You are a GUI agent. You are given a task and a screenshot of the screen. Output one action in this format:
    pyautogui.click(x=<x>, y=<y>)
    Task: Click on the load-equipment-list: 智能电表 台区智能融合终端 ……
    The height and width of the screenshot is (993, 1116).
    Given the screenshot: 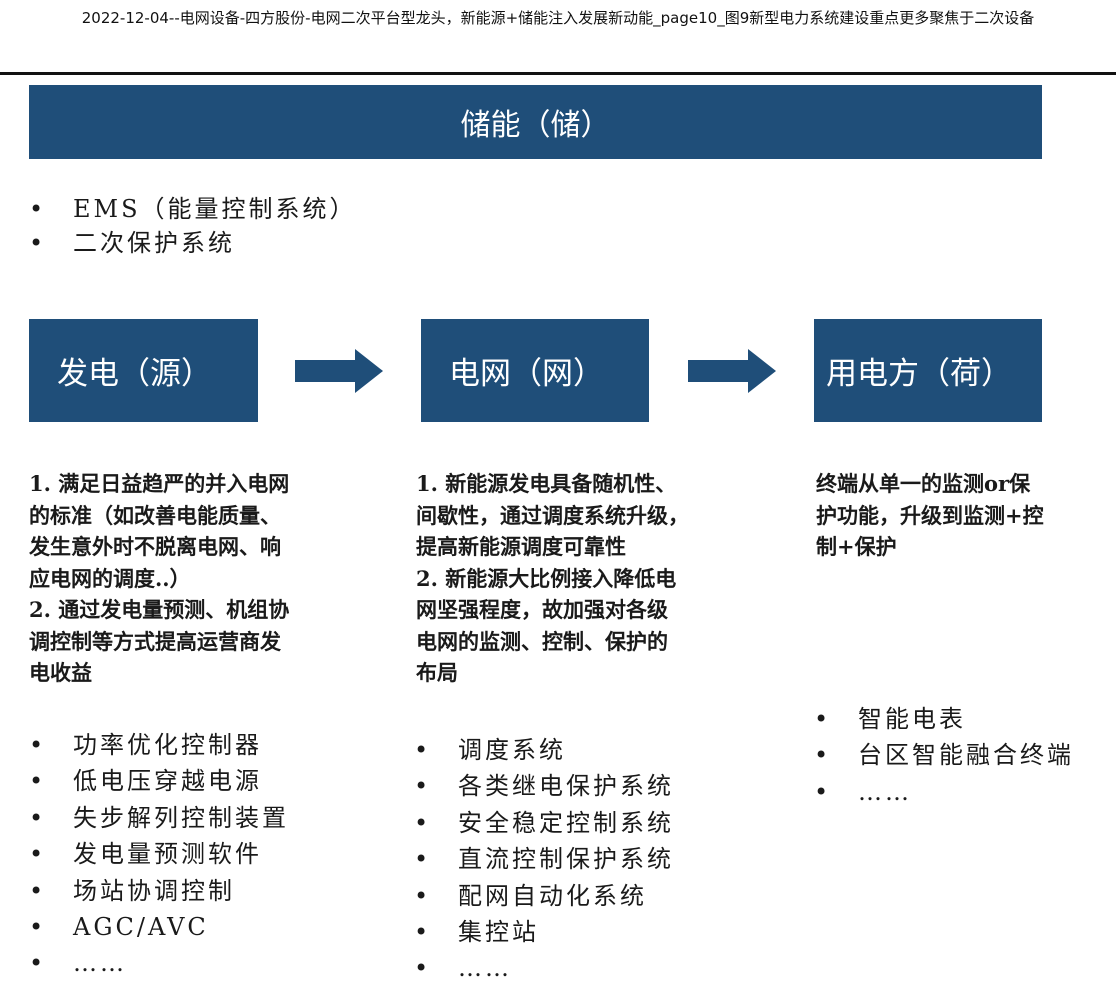 What is the action you would take?
    pyautogui.click(x=944, y=756)
    